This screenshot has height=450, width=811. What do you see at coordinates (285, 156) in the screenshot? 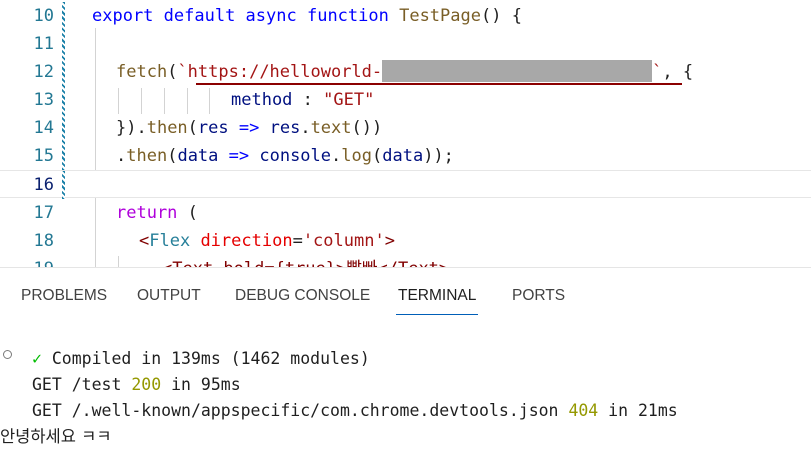
I see `code-text: .then(data => console.log(data));` at bounding box center [285, 156].